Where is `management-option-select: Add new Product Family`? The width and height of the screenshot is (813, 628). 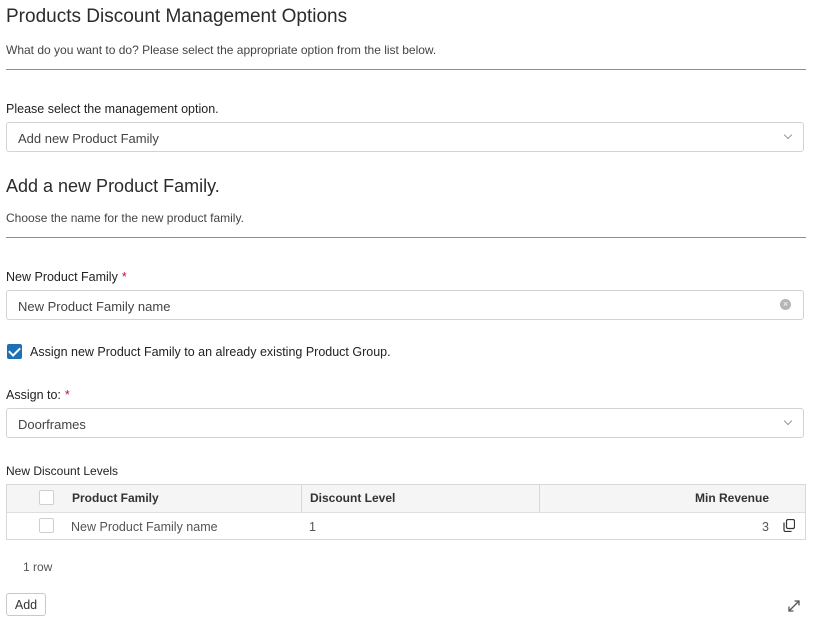 management-option-select: Add new Product Family is located at coordinates (405, 137).